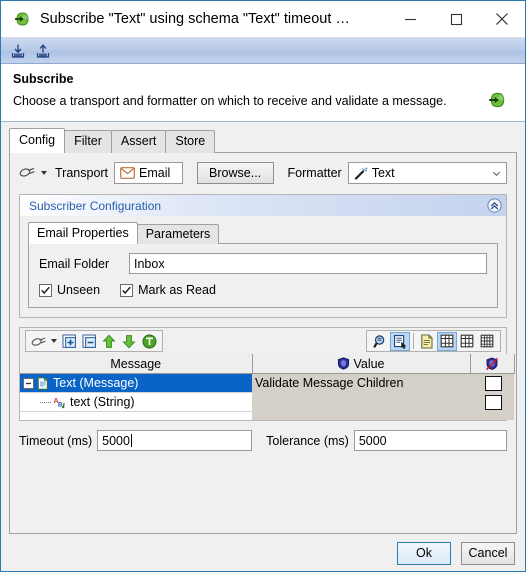 This screenshot has height=572, width=526. What do you see at coordinates (96, 383) in the screenshot?
I see `row-label: Text (Message)` at bounding box center [96, 383].